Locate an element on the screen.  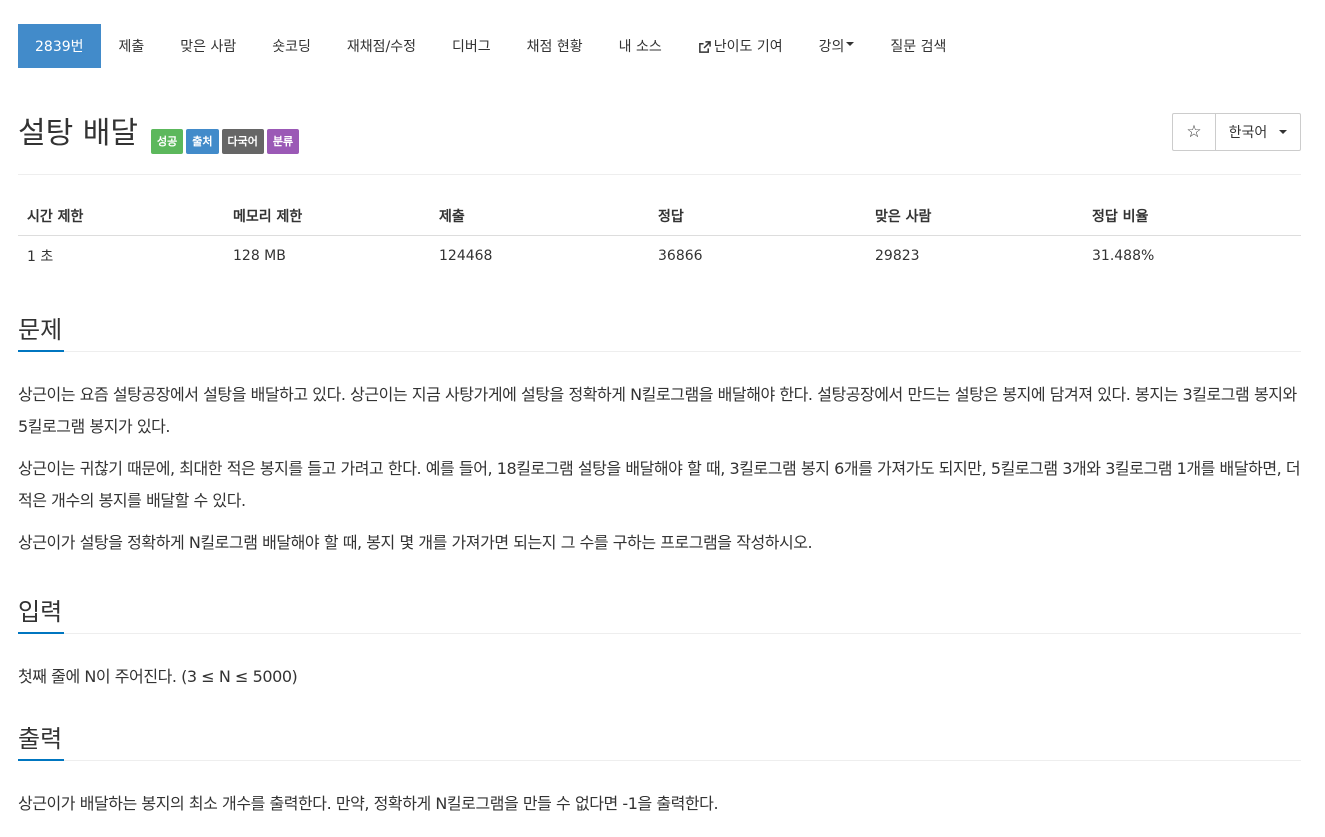
nav-debug: 디버그 is located at coordinates (471, 46).